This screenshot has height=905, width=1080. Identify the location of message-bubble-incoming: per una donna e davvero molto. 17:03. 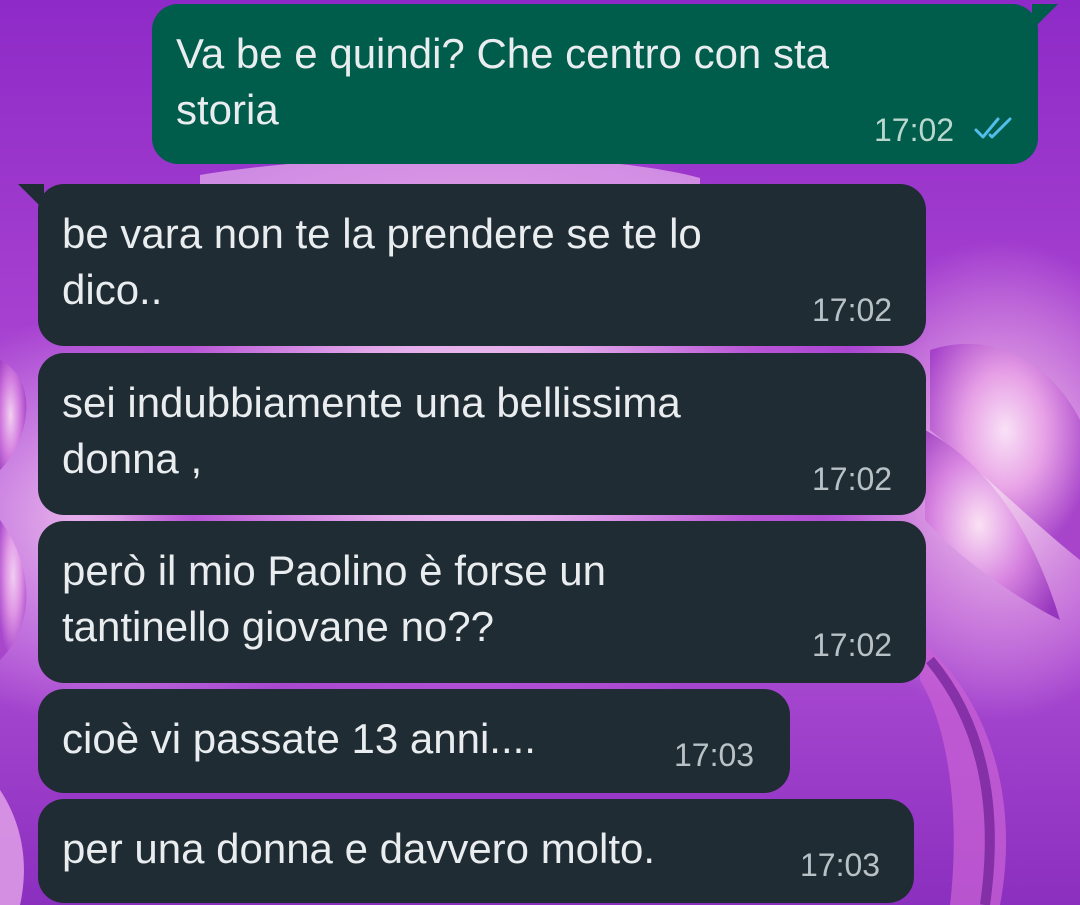
(476, 851).